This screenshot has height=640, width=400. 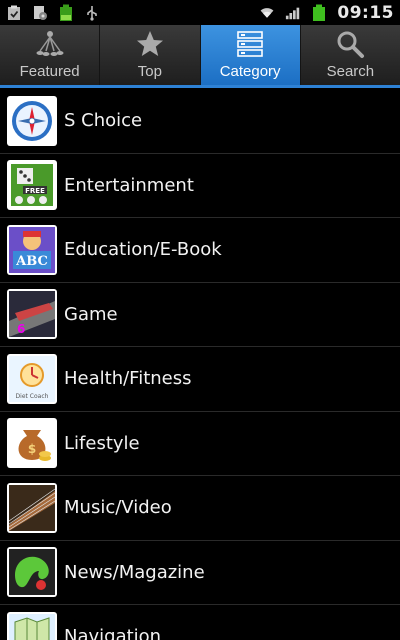 What do you see at coordinates (102, 443) in the screenshot?
I see `category-label: Lifestyle` at bounding box center [102, 443].